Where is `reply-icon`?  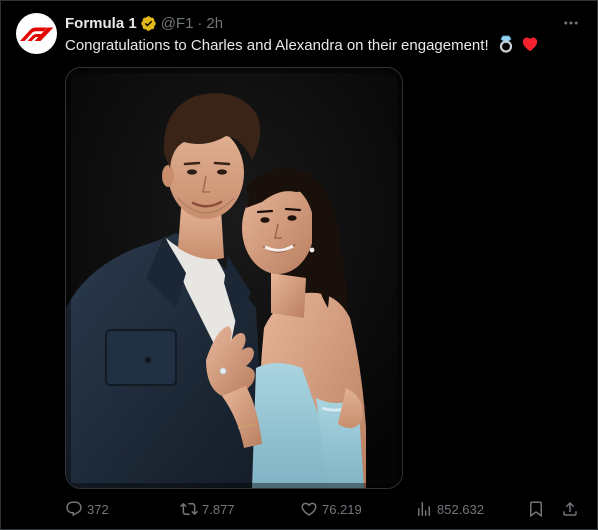 reply-icon is located at coordinates (74, 509).